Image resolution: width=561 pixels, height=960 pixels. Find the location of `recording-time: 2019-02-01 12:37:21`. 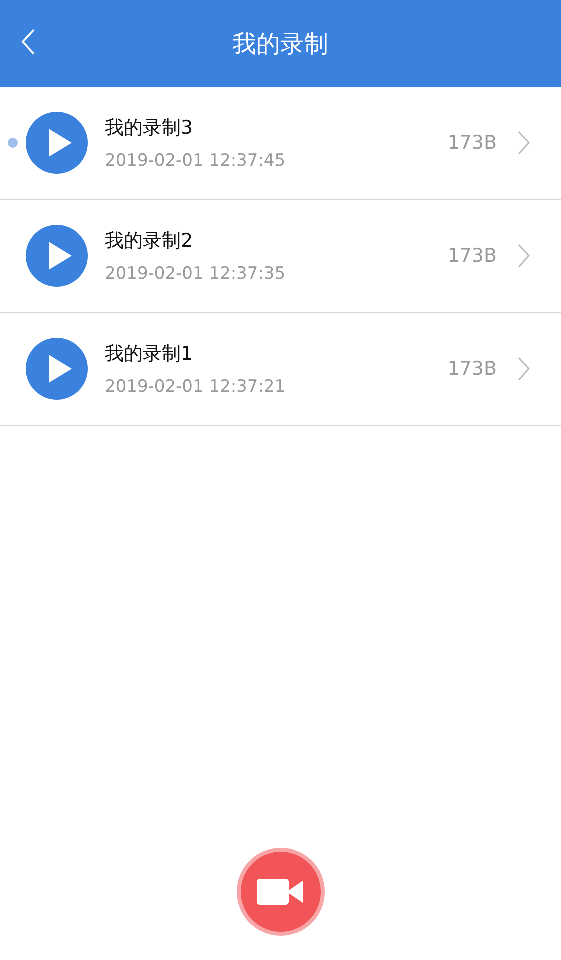

recording-time: 2019-02-01 12:37:21 is located at coordinates (196, 387).